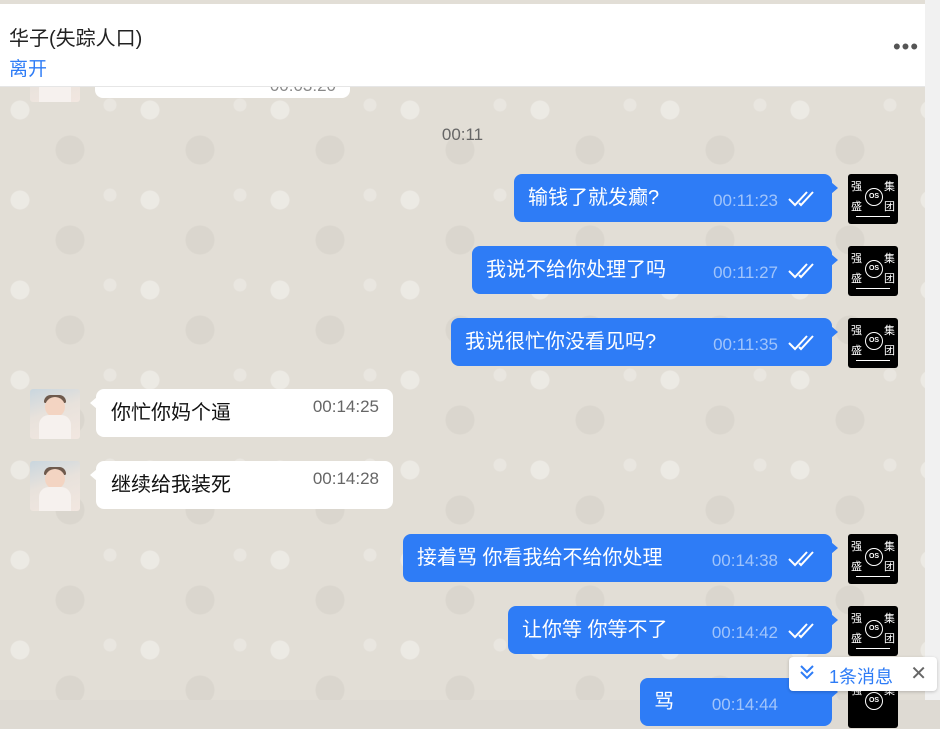 This screenshot has width=940, height=729. I want to click on contact-name: 华子(失踪人口), so click(75, 36).